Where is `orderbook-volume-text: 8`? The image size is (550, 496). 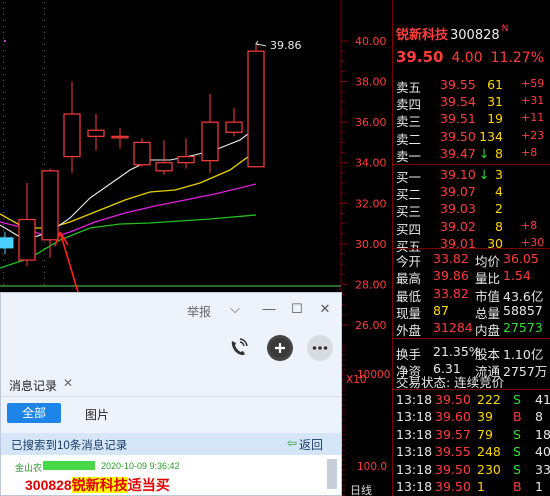
orderbook-volume-text: 8 is located at coordinates (499, 153).